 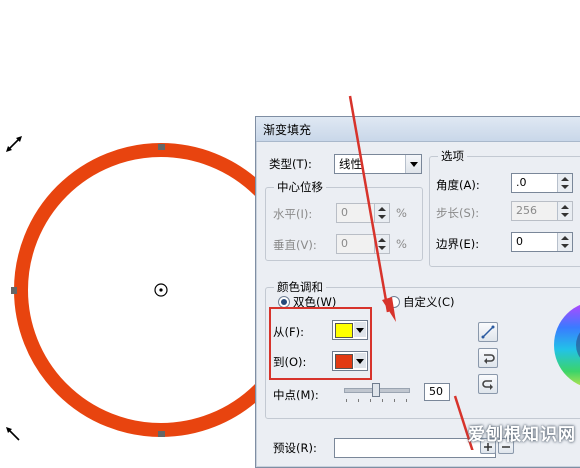 I want to click on annotation-arrow-icon, so click(x=372, y=208).